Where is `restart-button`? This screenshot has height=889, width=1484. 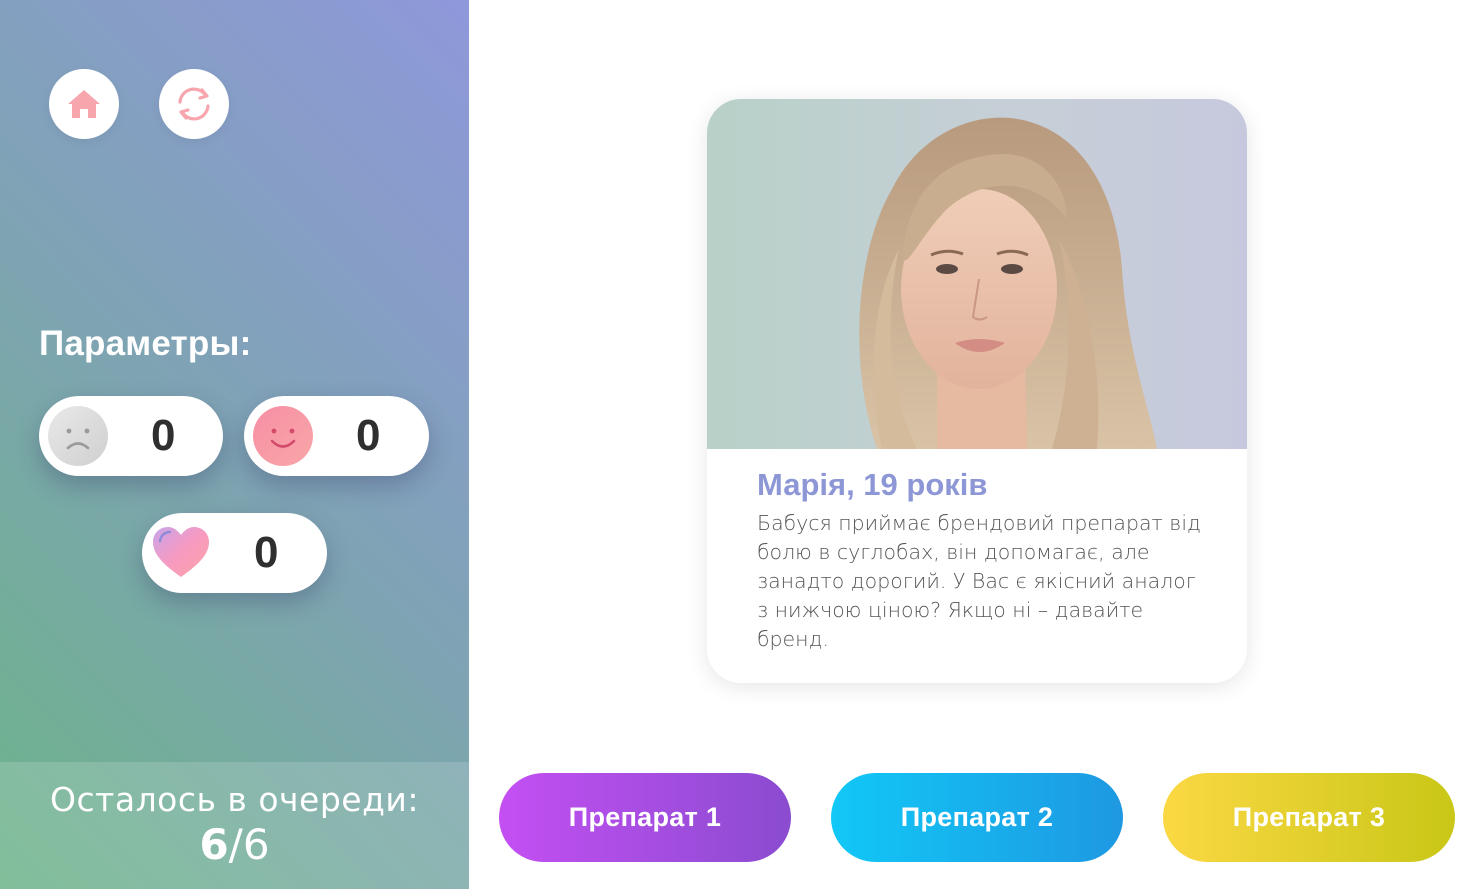 restart-button is located at coordinates (194, 104).